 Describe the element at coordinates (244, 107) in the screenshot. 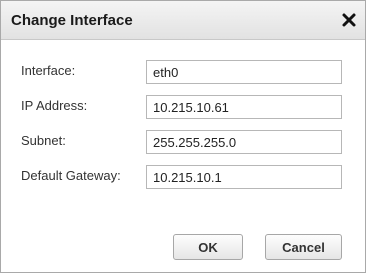

I see `ip-address-field` at that location.